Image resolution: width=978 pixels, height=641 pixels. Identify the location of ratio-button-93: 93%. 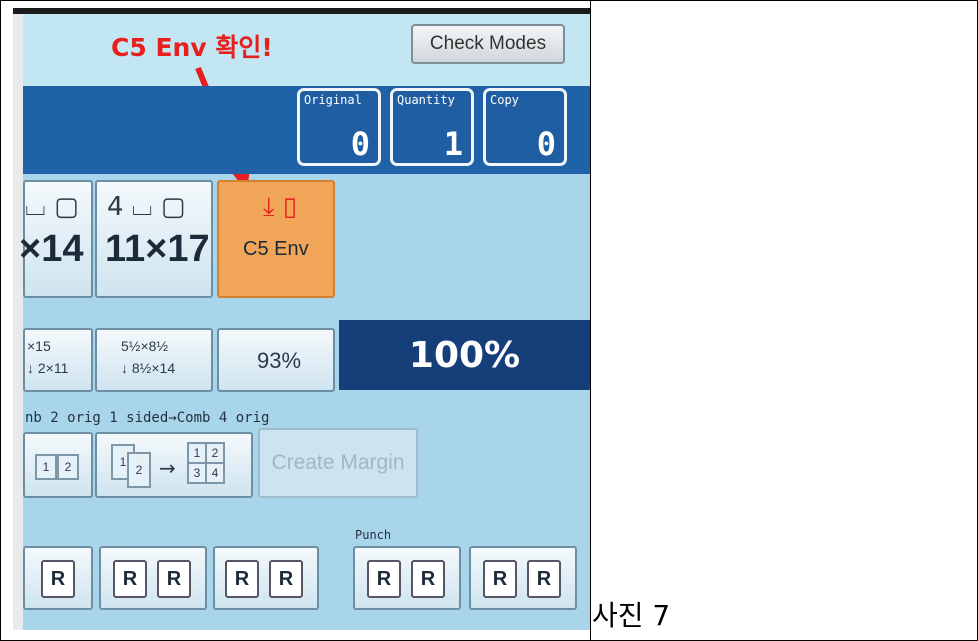
(276, 360).